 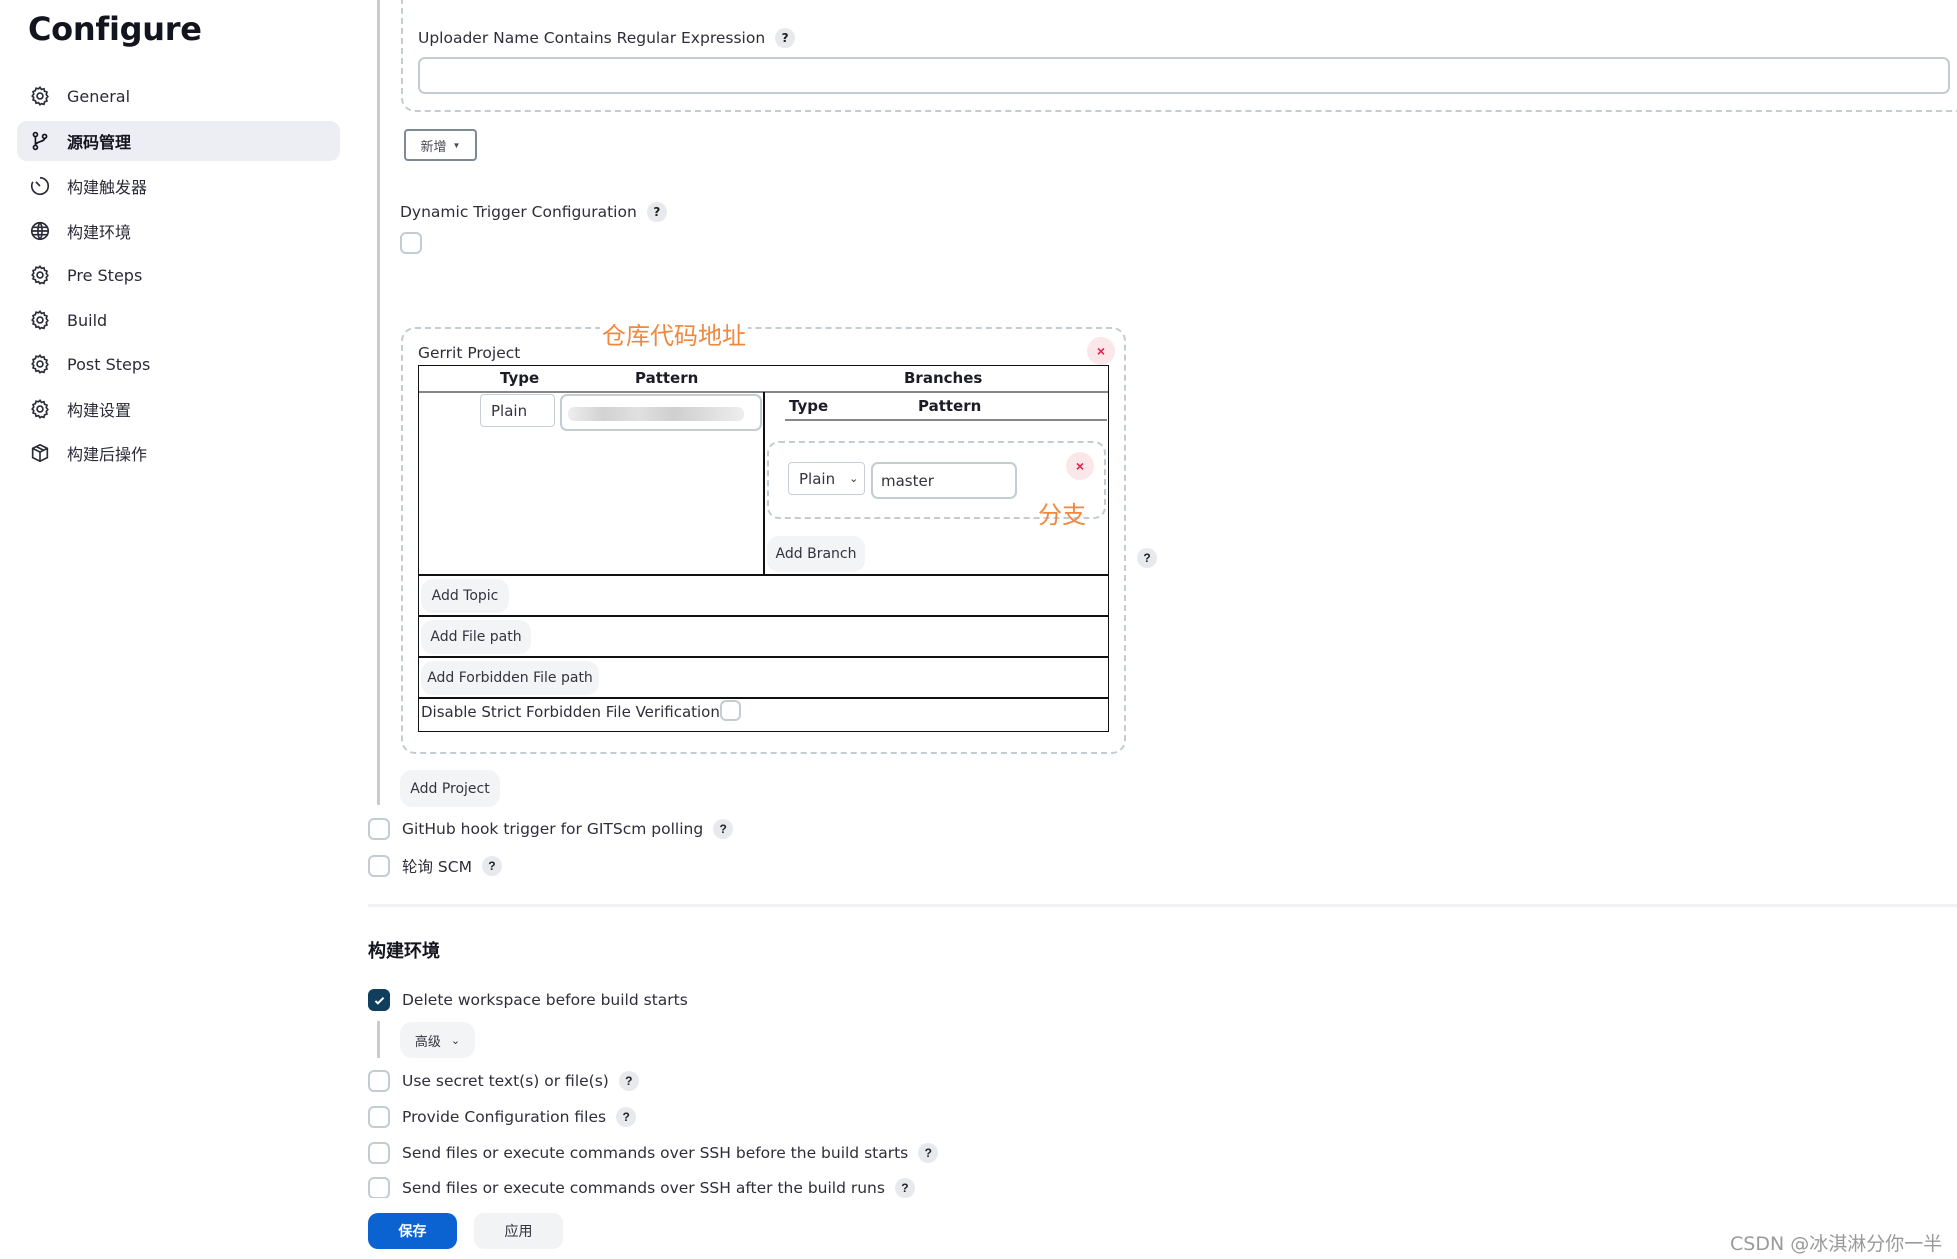 What do you see at coordinates (826, 478) in the screenshot?
I see `branch-type-select: Plain ⌄` at bounding box center [826, 478].